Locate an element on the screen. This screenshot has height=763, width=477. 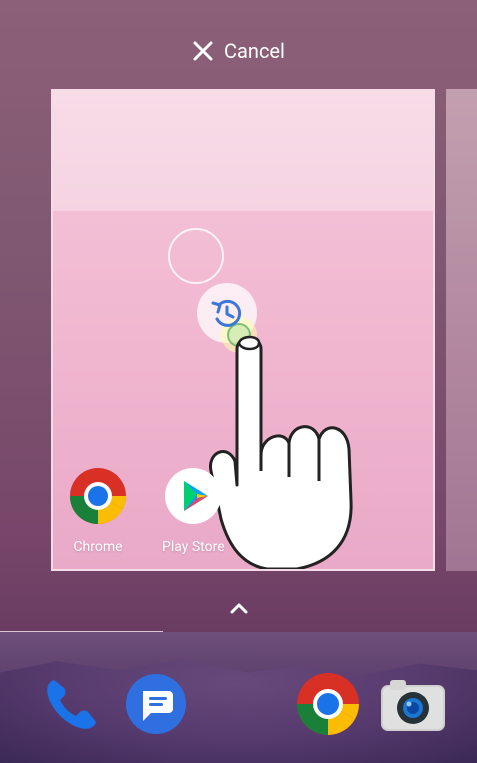
dock-item-camera is located at coordinates (413, 706).